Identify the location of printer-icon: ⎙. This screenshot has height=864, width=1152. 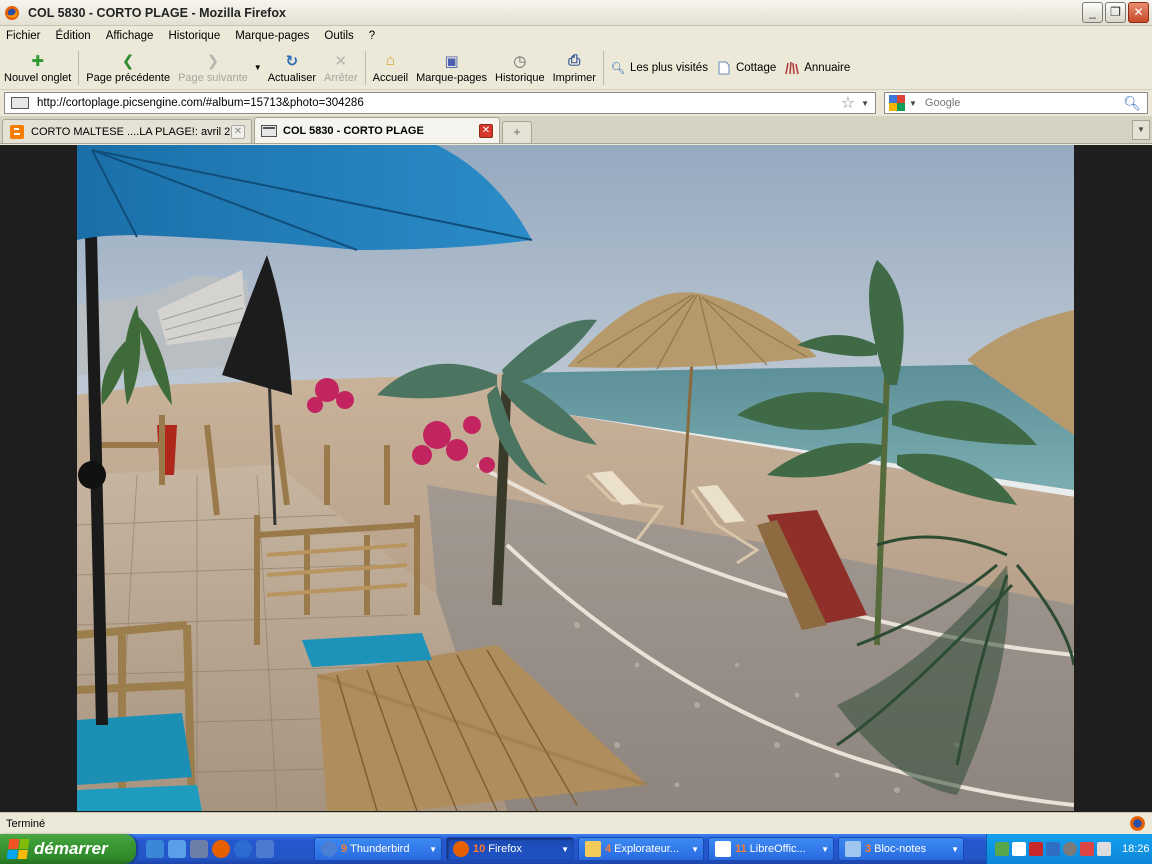
(574, 60).